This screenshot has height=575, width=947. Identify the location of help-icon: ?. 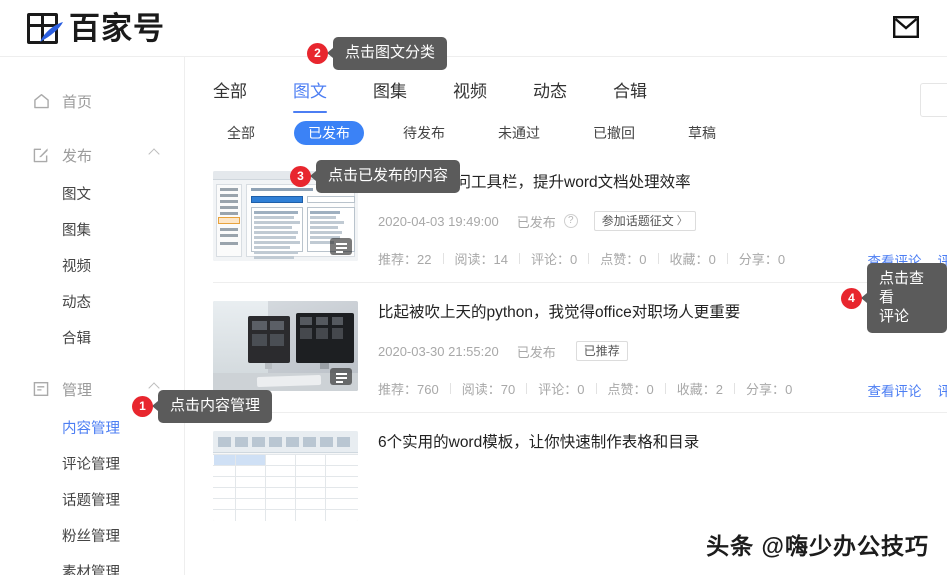
(570, 221).